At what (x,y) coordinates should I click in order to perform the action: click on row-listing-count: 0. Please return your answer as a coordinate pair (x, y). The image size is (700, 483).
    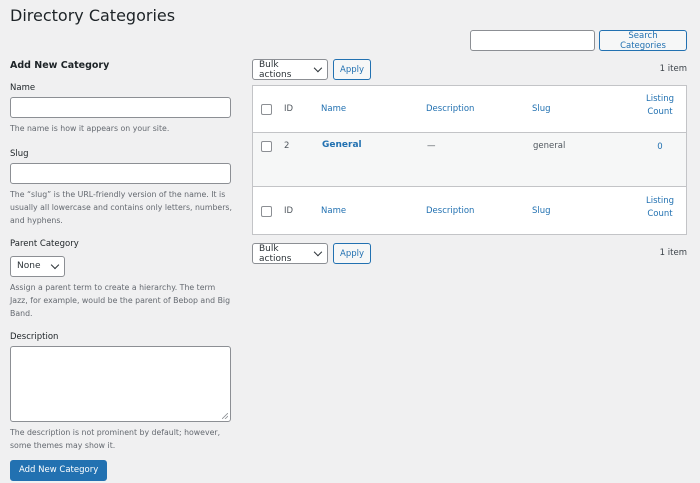
    Looking at the image, I should click on (660, 147).